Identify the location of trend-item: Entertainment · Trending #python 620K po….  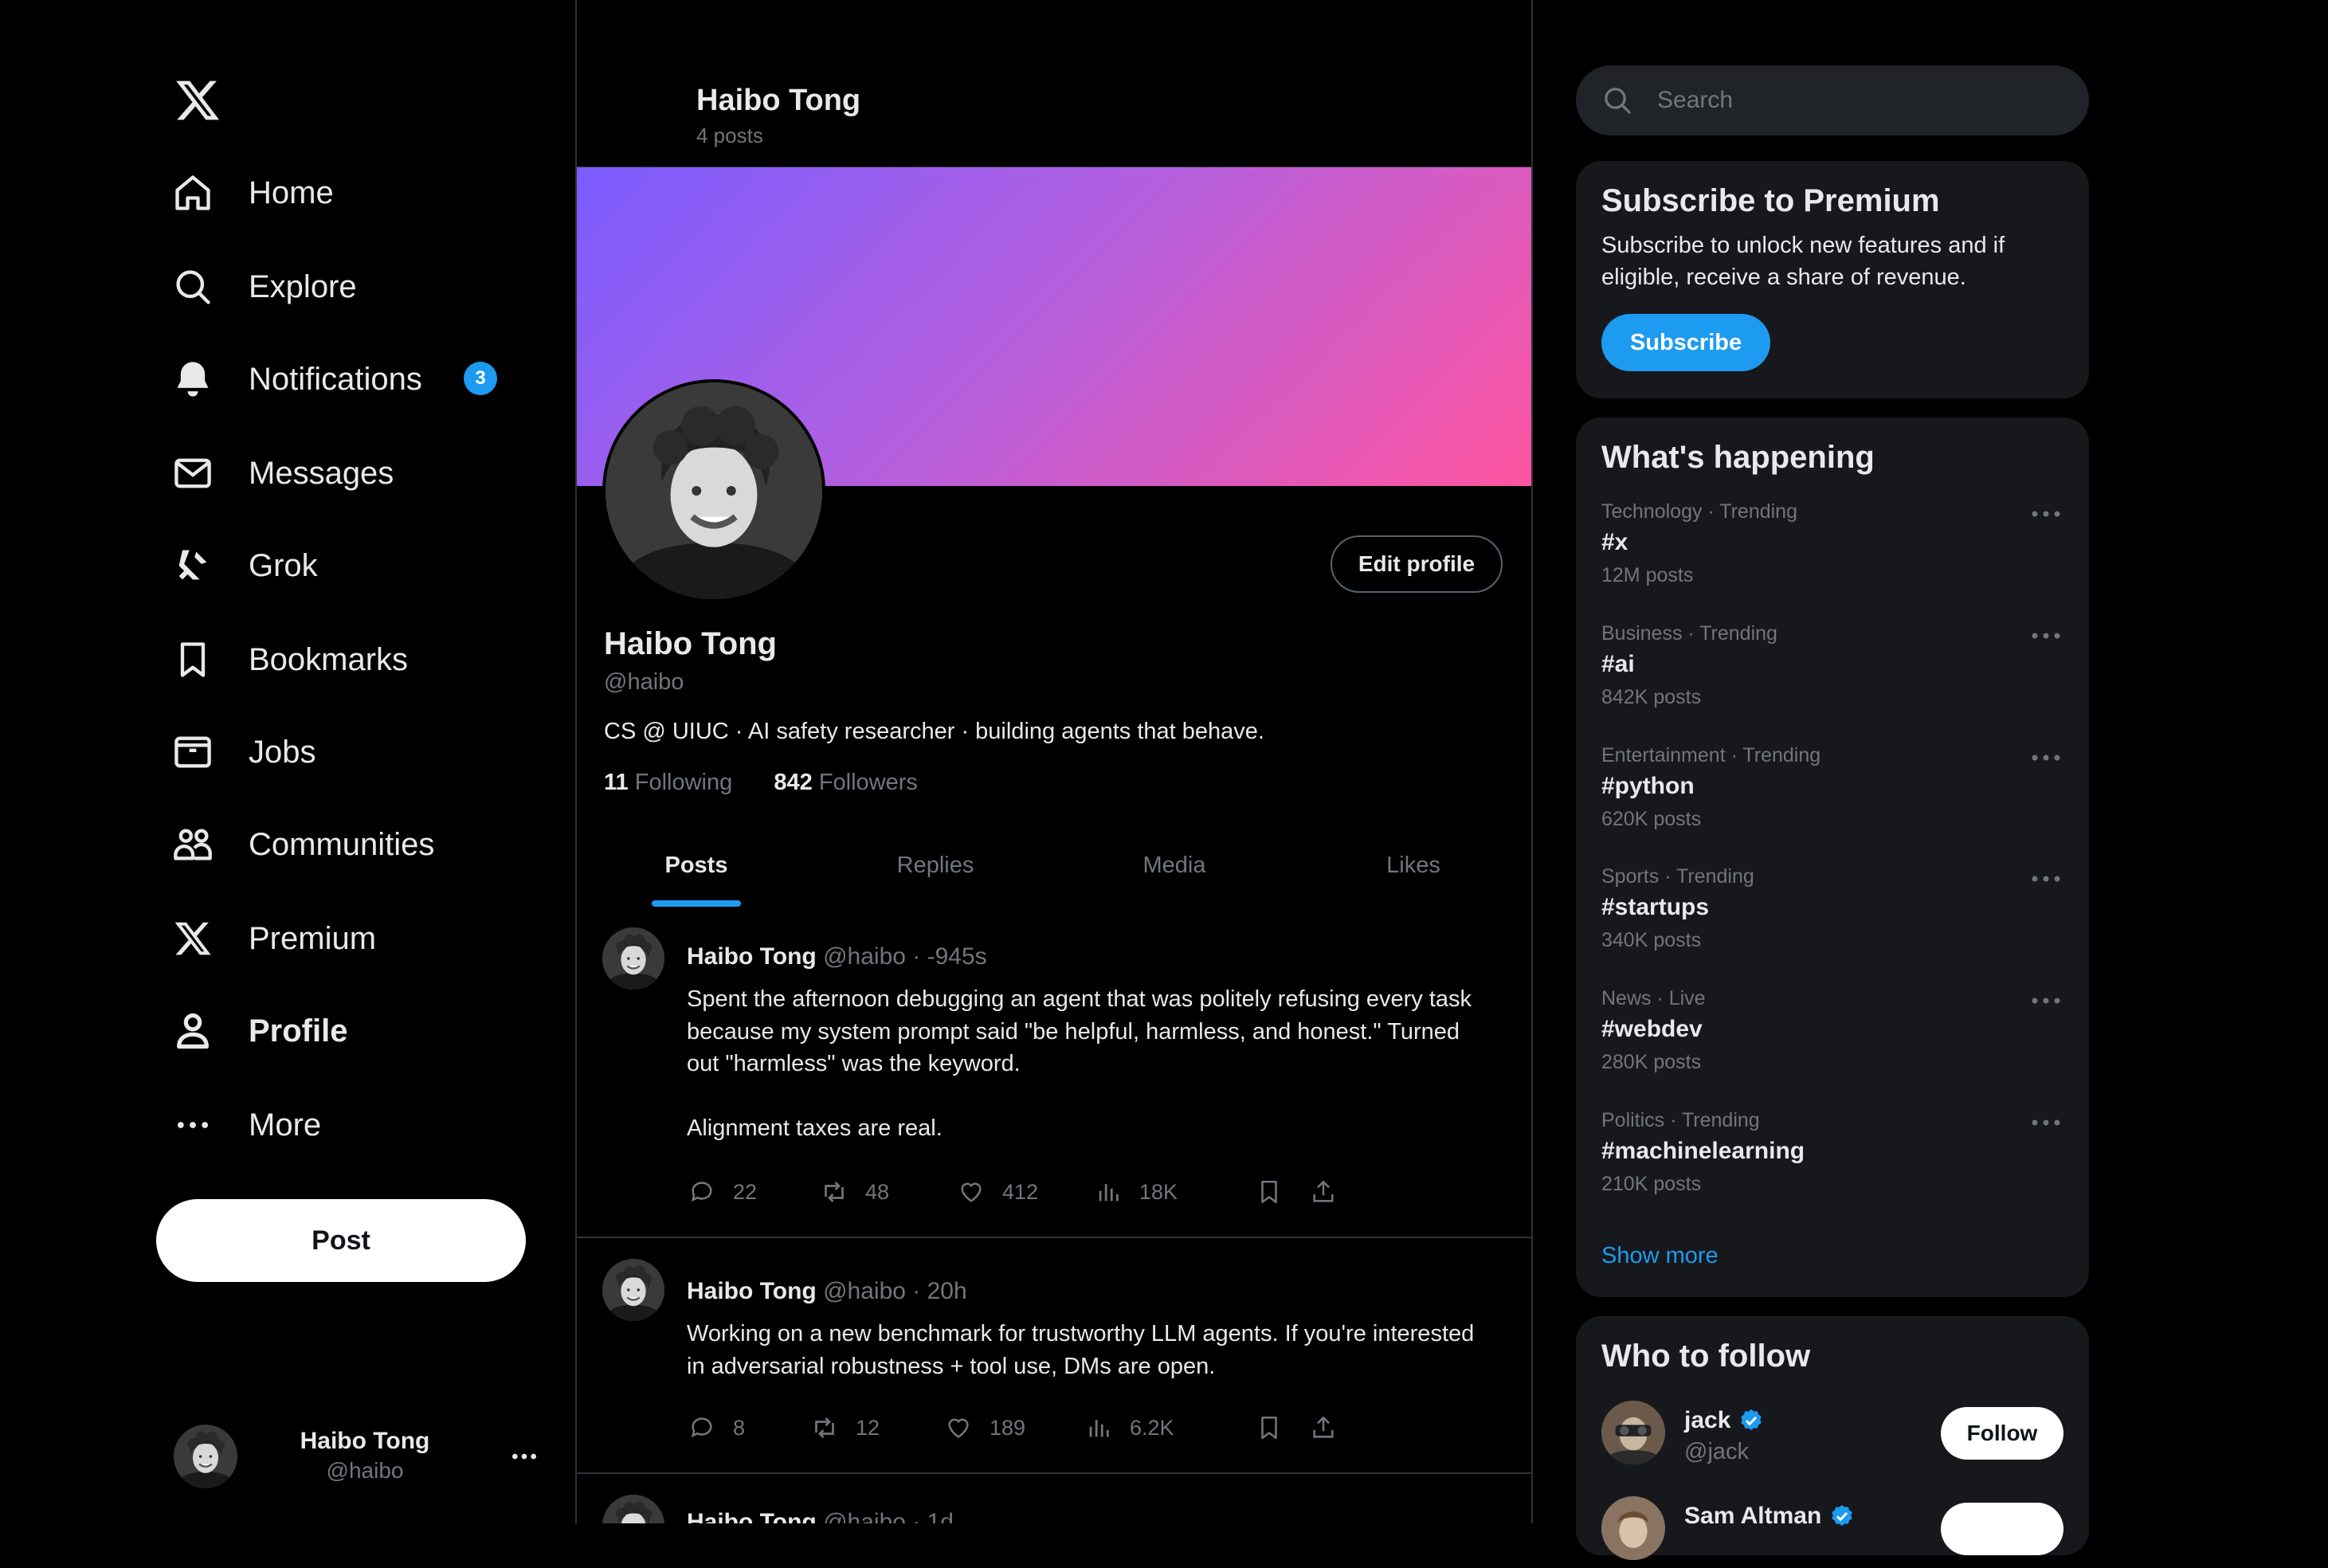
(1832, 802).